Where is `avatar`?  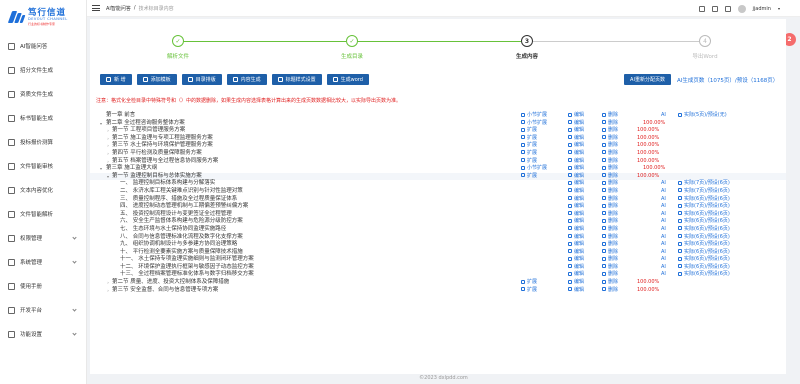 avatar is located at coordinates (741, 8).